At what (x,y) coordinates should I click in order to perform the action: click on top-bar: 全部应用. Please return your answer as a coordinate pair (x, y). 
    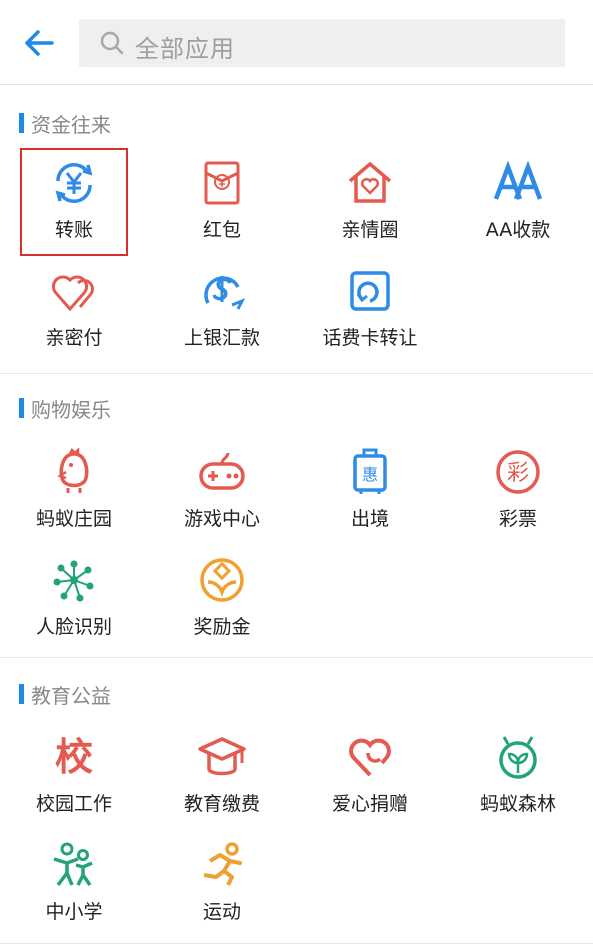
    Looking at the image, I should click on (296, 42).